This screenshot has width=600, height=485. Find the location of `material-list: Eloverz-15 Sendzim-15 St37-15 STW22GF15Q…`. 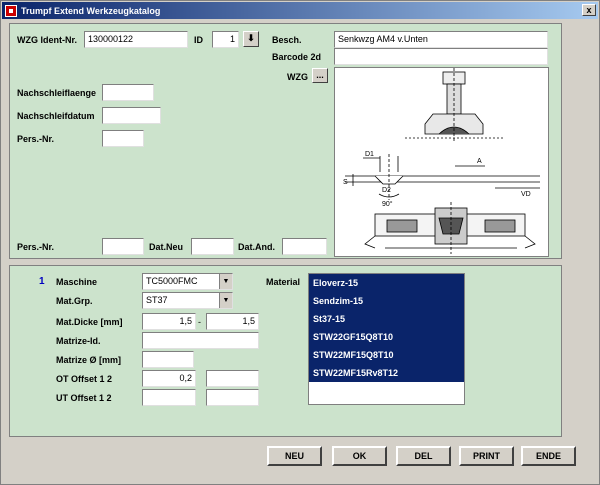

material-list: Eloverz-15 Sendzim-15 St37-15 STW22GF15Q… is located at coordinates (386, 339).